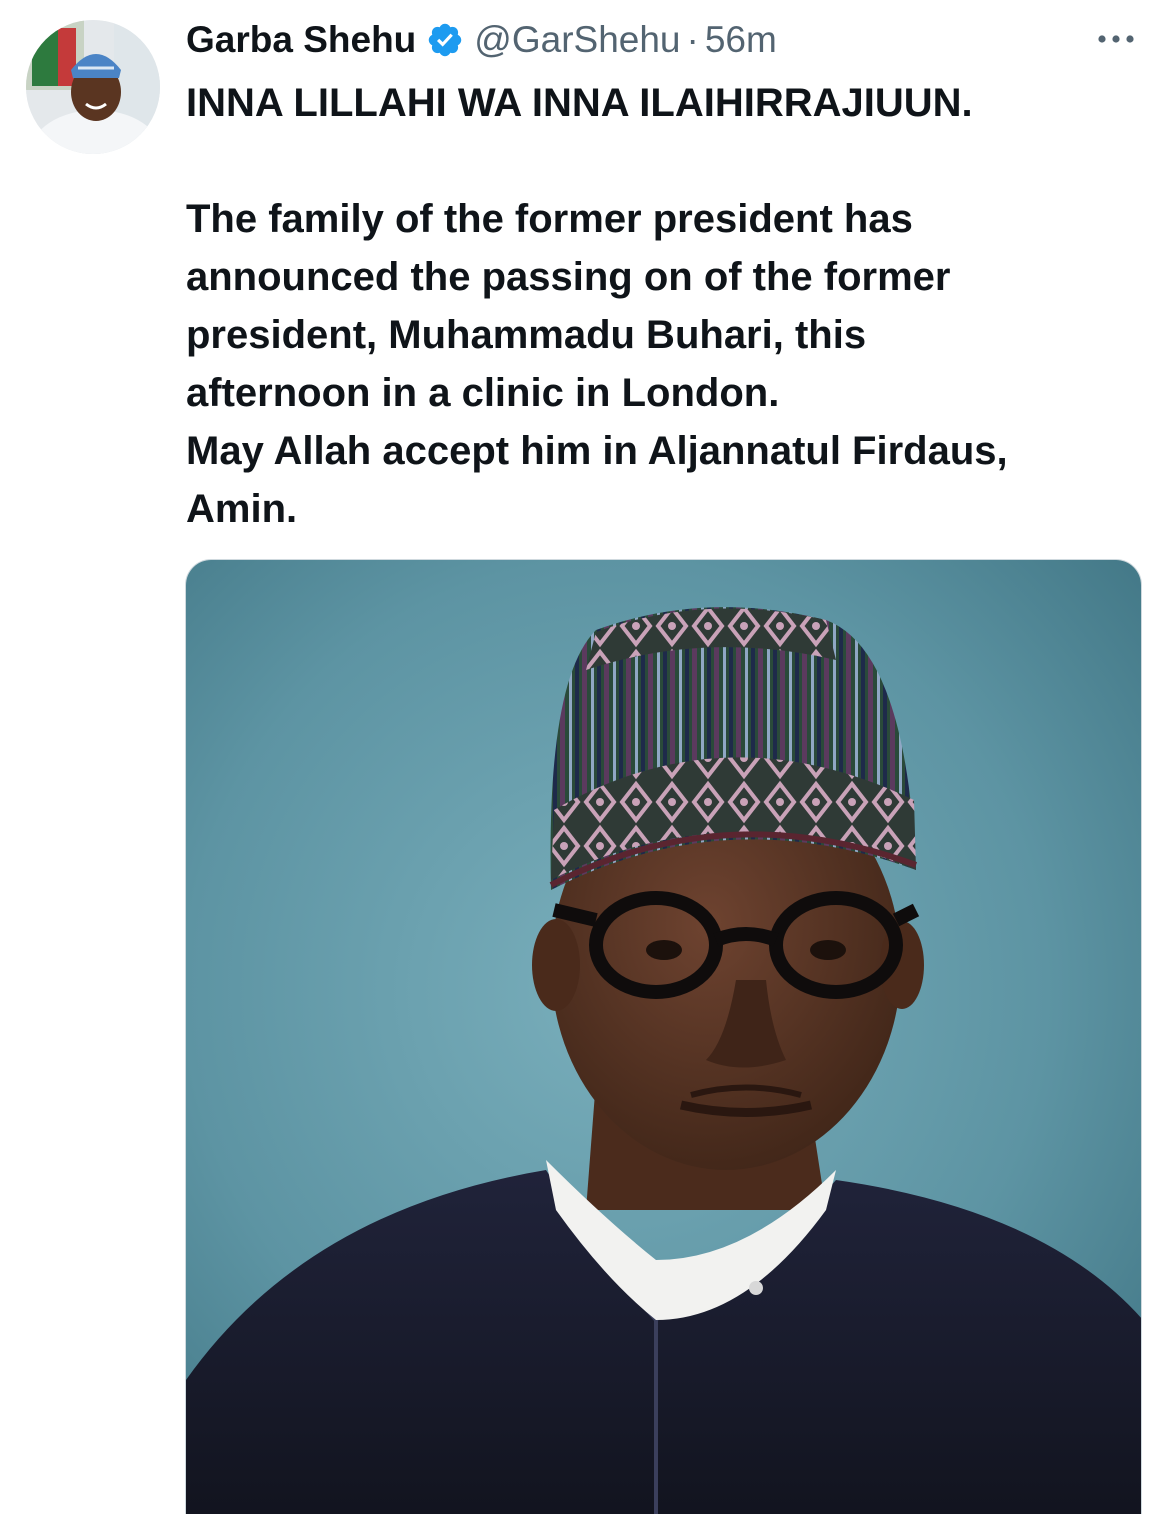 This screenshot has width=1170, height=1514. What do you see at coordinates (1116, 39) in the screenshot?
I see `more-options-icon` at bounding box center [1116, 39].